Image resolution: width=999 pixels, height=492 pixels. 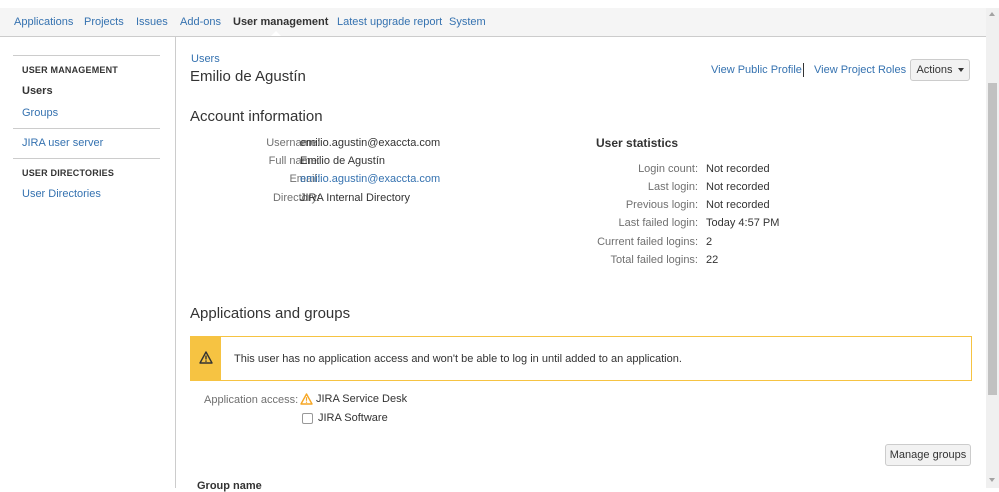 I want to click on chevron-down-icon, so click(x=960, y=70).